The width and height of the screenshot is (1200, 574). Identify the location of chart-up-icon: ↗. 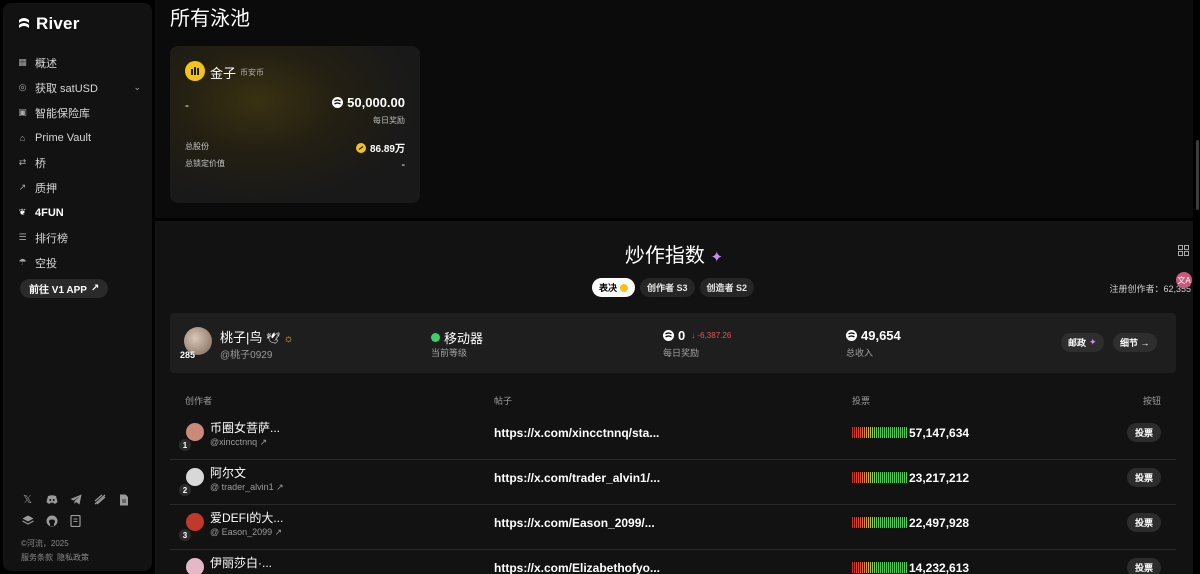
(22, 187).